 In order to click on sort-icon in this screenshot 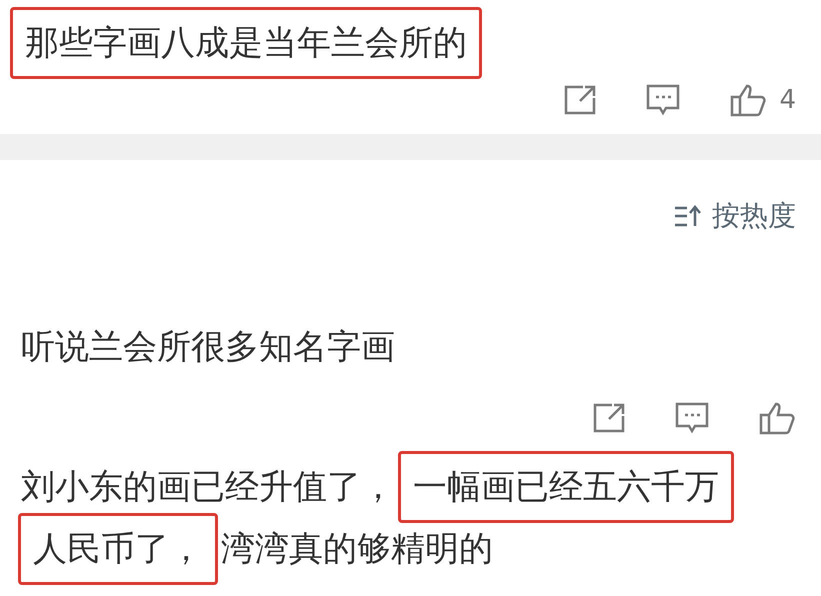, I will do `click(688, 216)`.